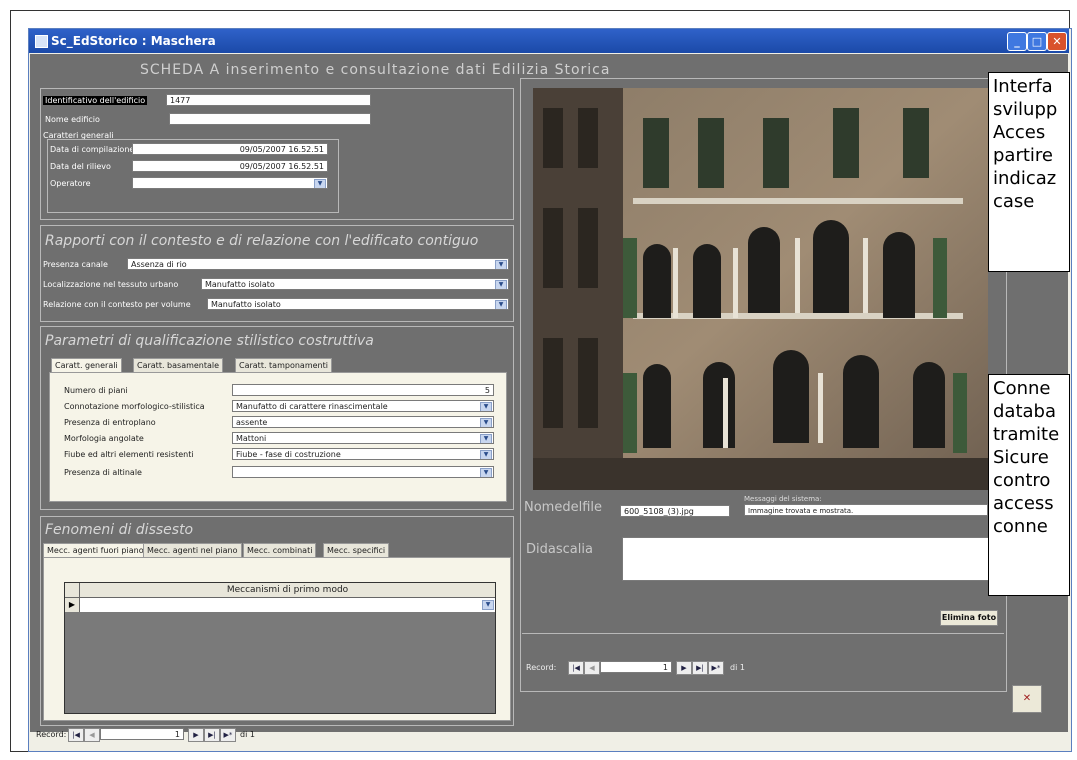 This screenshot has width=1077, height=760. Describe the element at coordinates (363, 422) in the screenshot. I see `param-select-2: assente ▼` at that location.